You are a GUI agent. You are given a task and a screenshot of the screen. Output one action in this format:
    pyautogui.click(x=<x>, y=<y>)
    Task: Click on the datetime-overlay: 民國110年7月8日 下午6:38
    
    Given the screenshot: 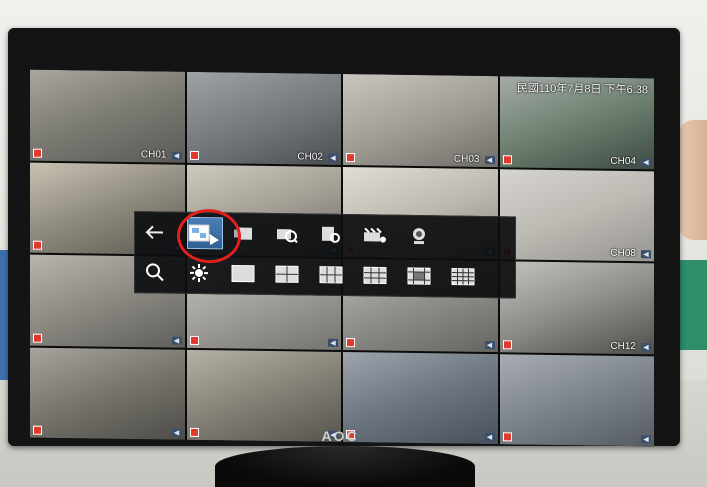 What is the action you would take?
    pyautogui.click(x=582, y=89)
    